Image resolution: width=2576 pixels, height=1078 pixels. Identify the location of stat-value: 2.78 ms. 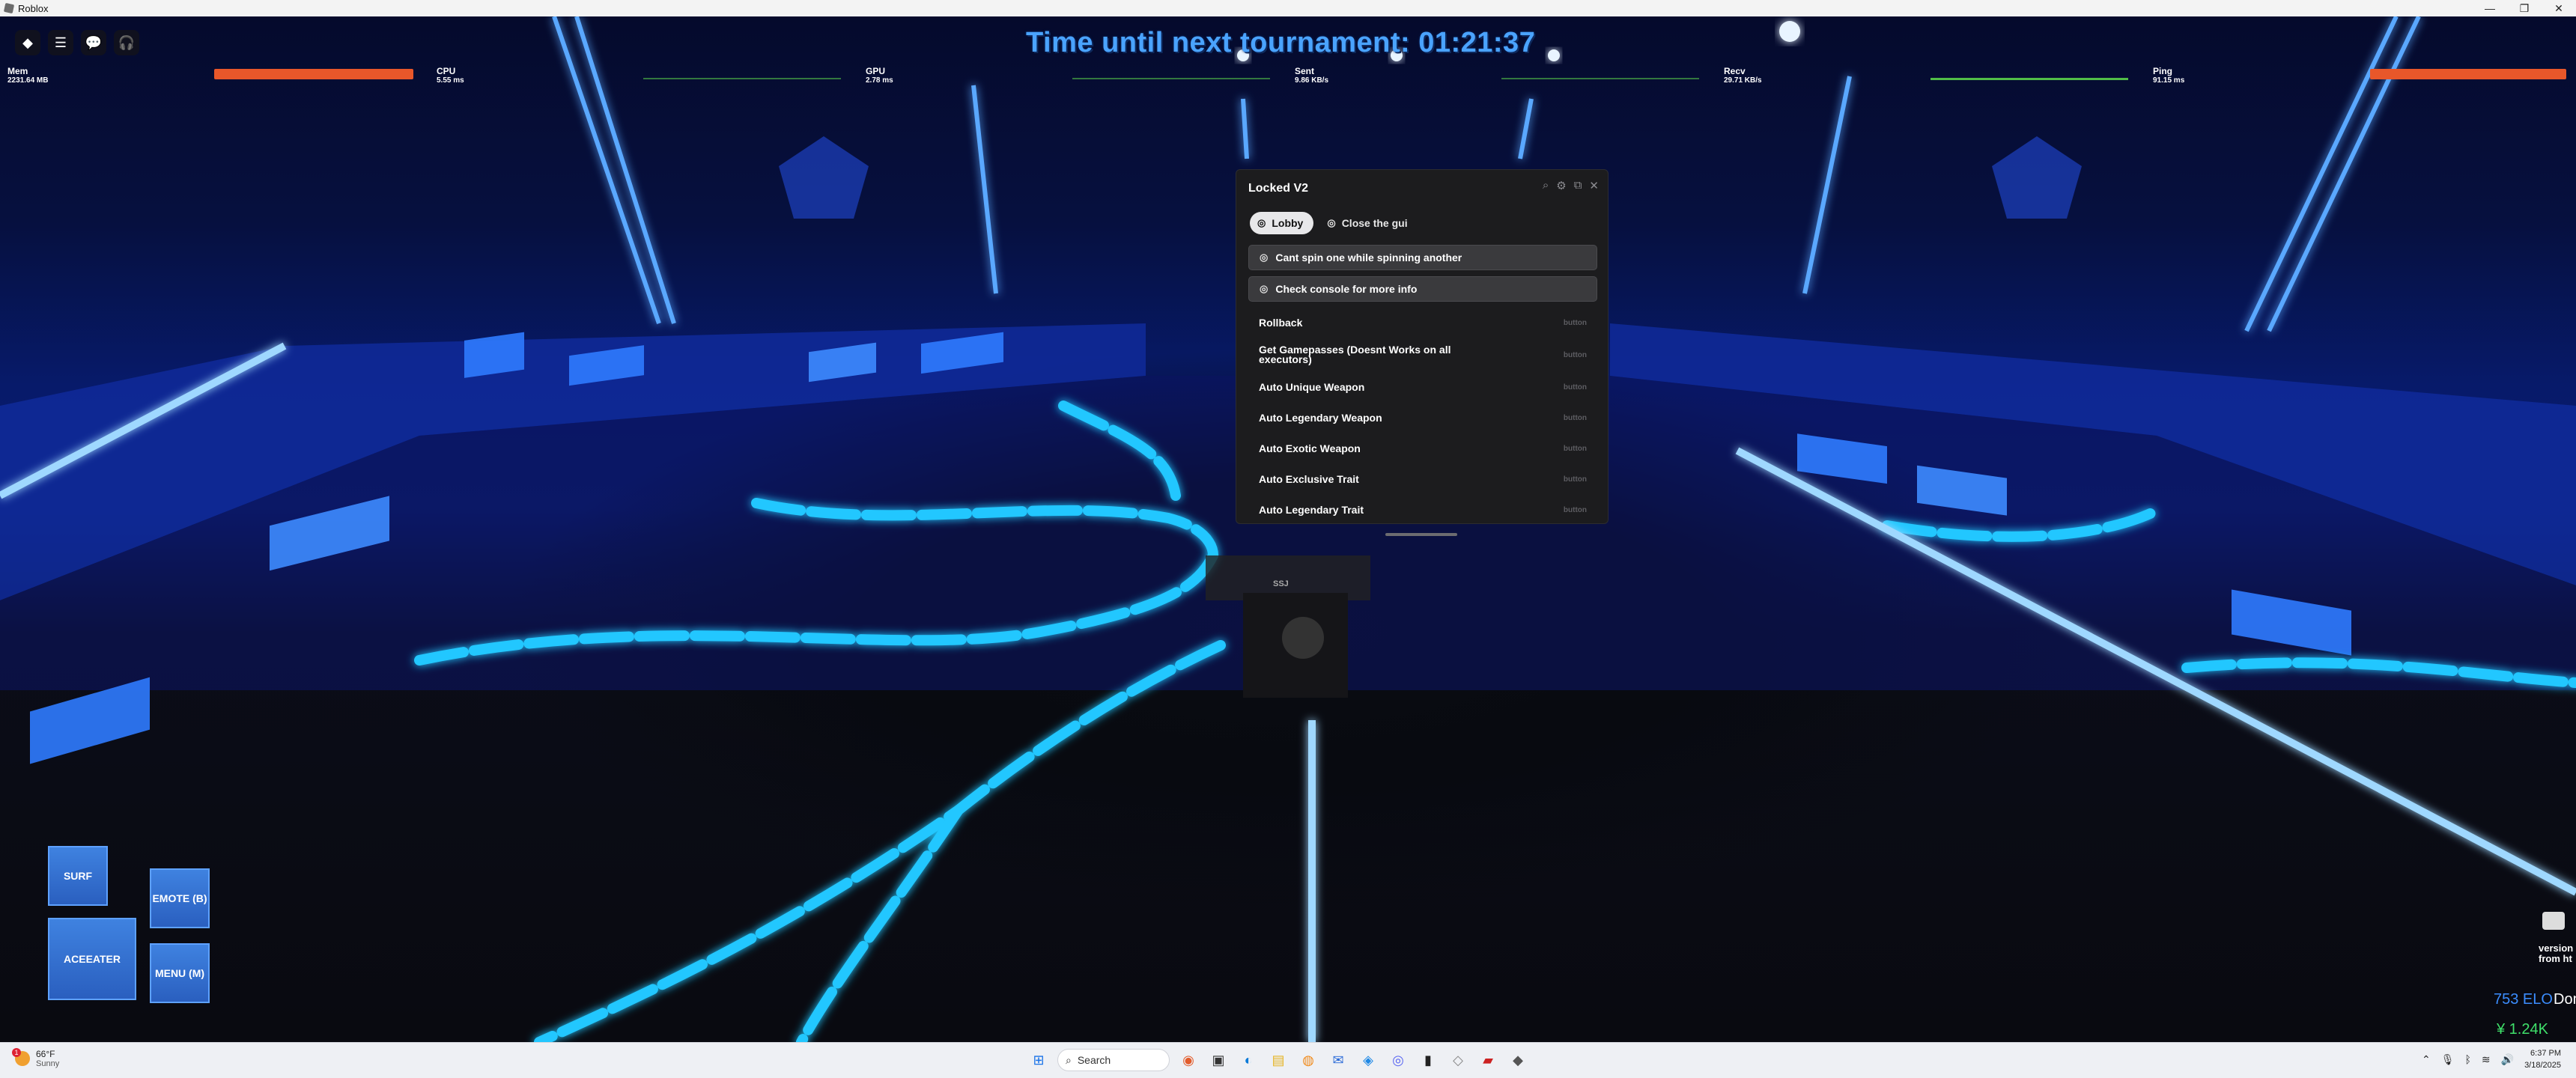
(879, 80).